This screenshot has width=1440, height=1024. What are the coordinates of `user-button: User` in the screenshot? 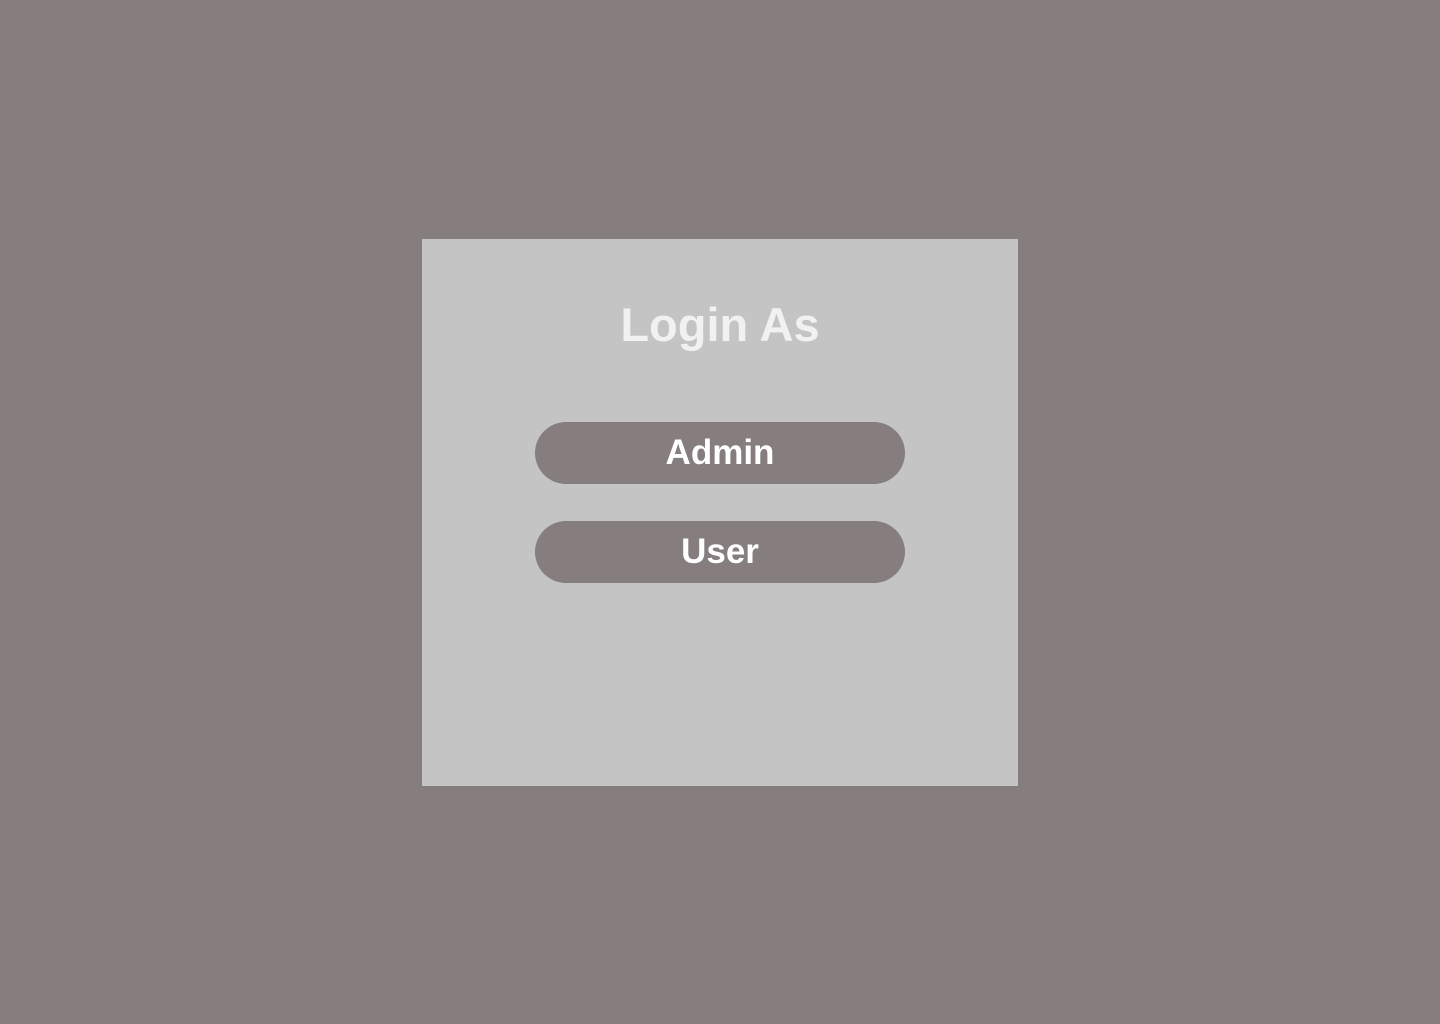 It's located at (720, 552).